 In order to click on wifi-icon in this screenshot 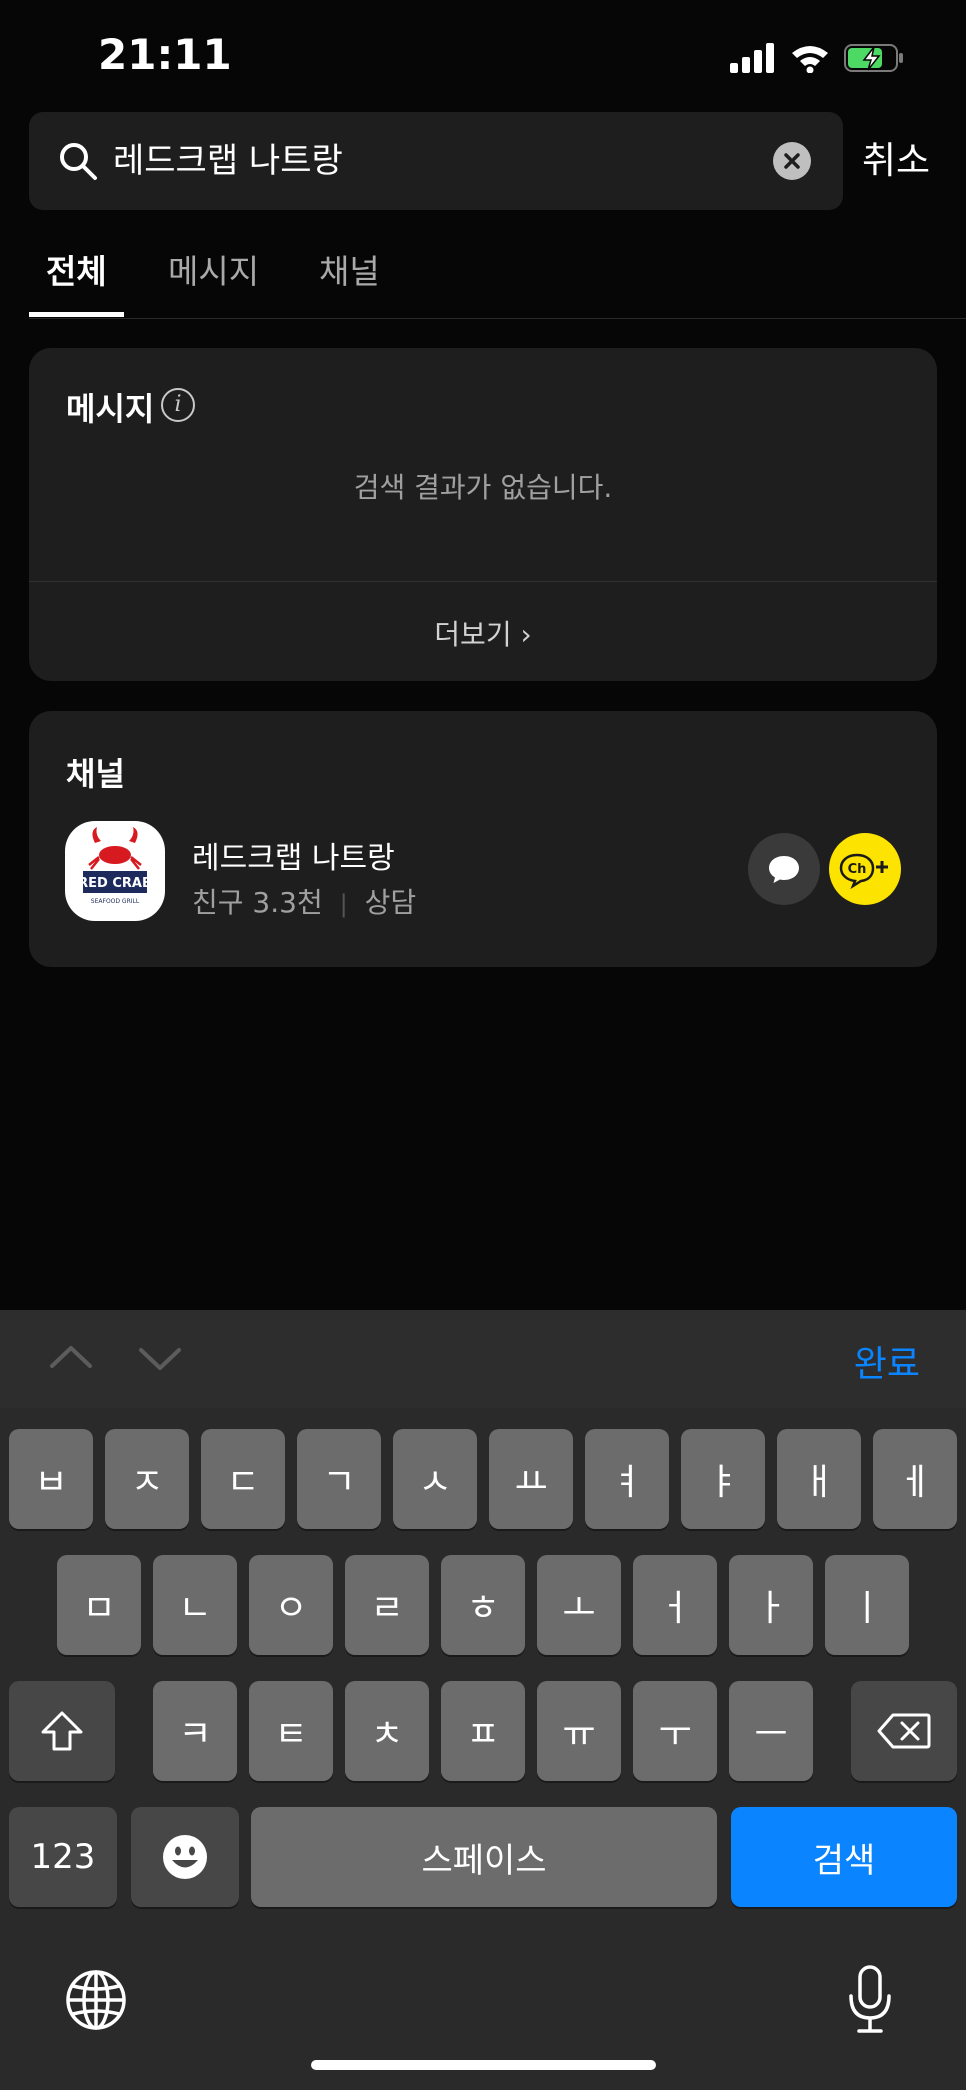, I will do `click(810, 59)`.